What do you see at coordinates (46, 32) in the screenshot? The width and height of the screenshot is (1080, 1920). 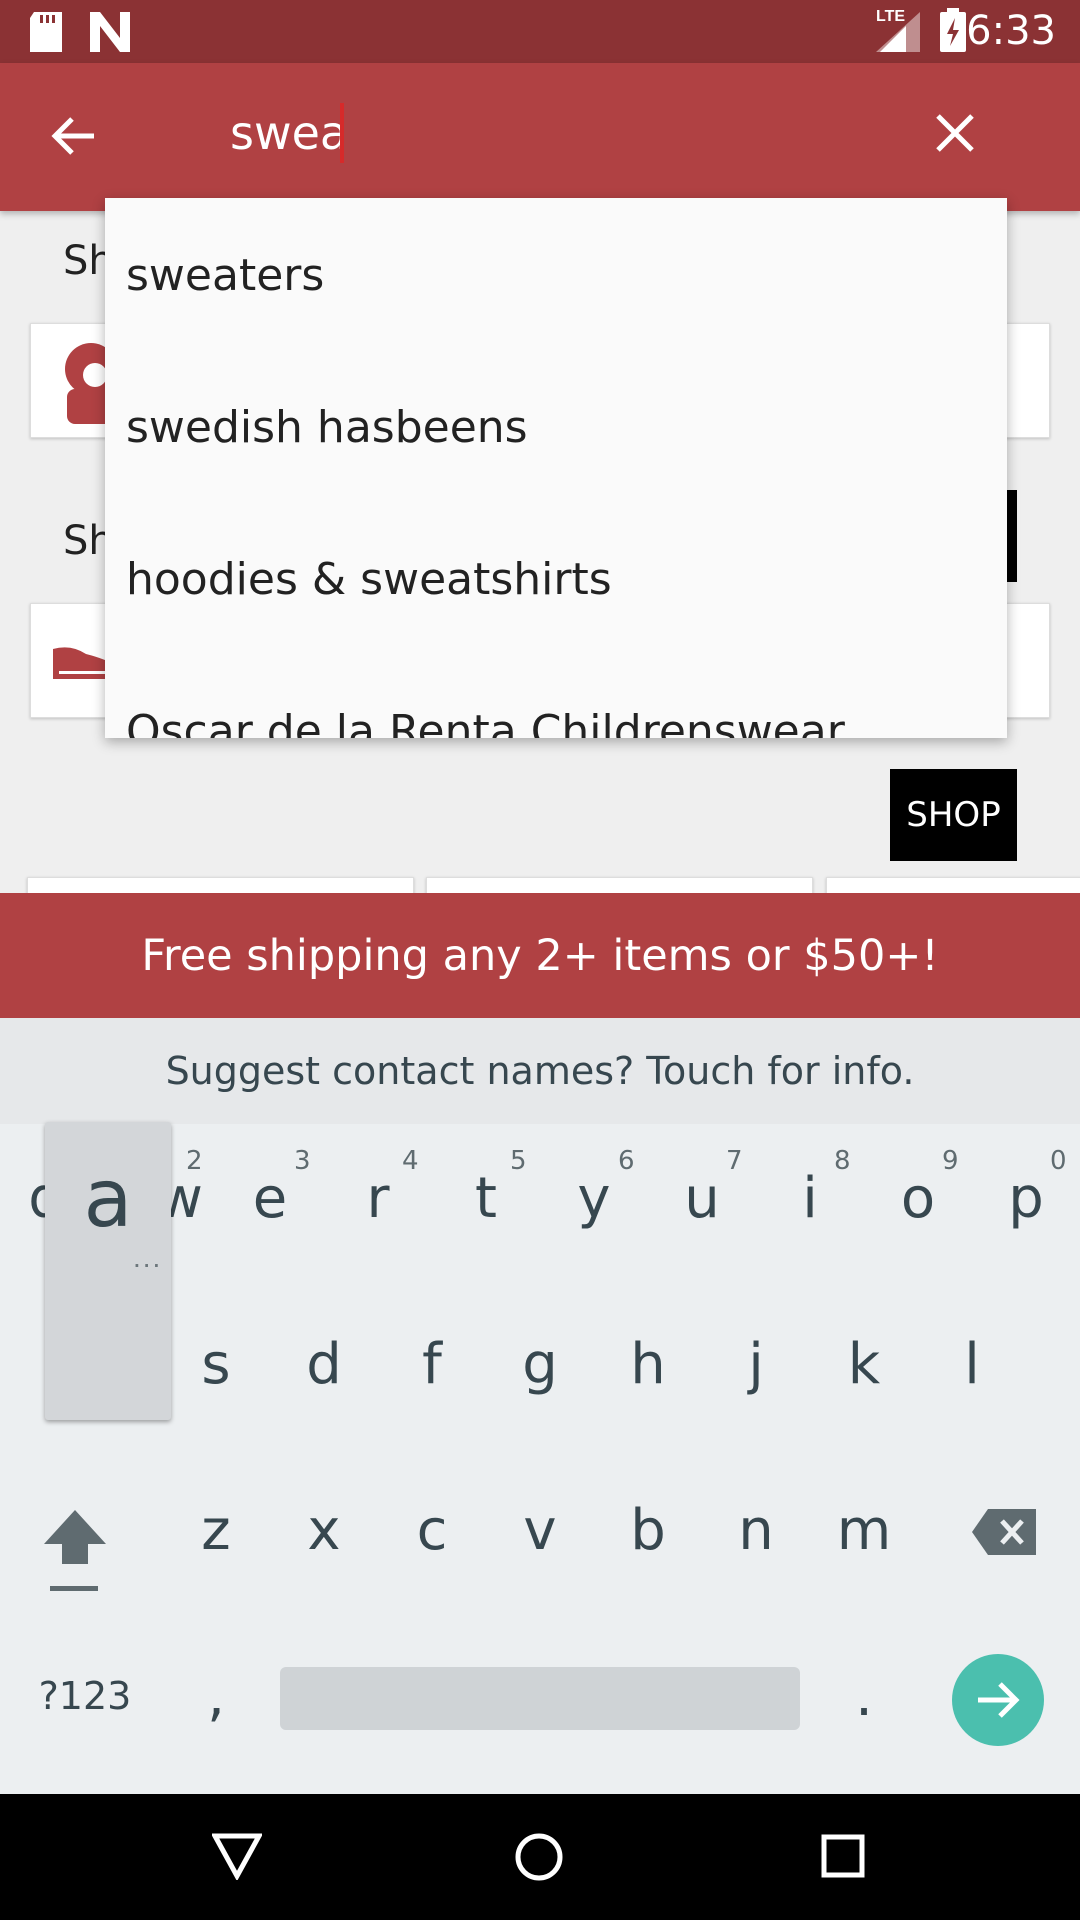 I see `sd-card-icon` at bounding box center [46, 32].